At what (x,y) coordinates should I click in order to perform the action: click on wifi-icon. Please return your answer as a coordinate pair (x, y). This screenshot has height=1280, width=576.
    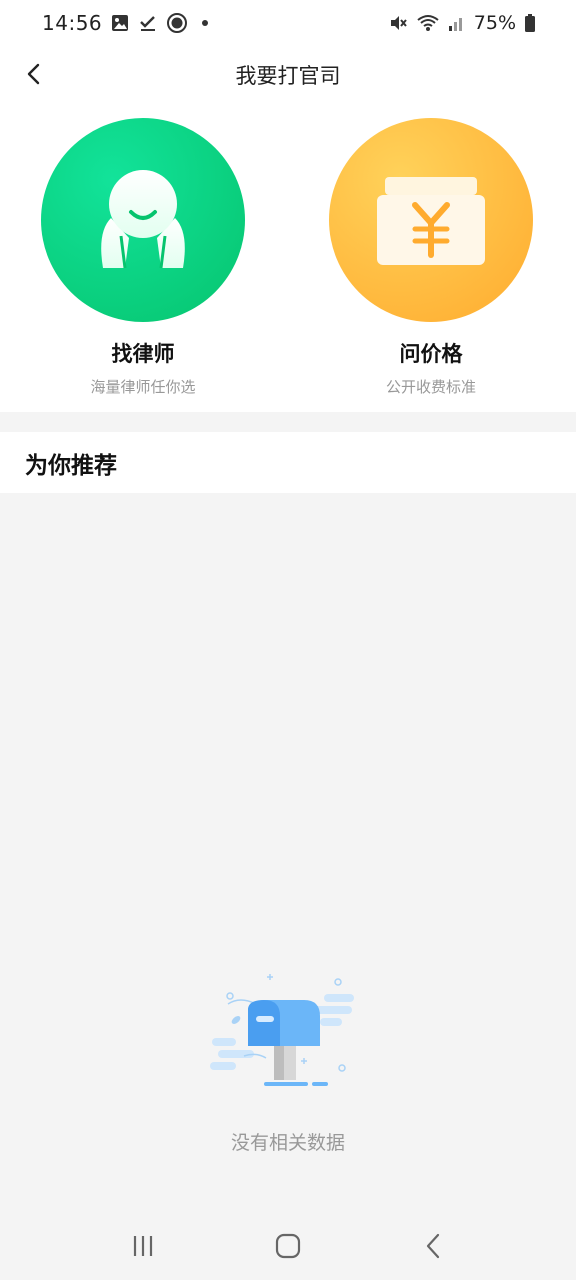
    Looking at the image, I should click on (428, 23).